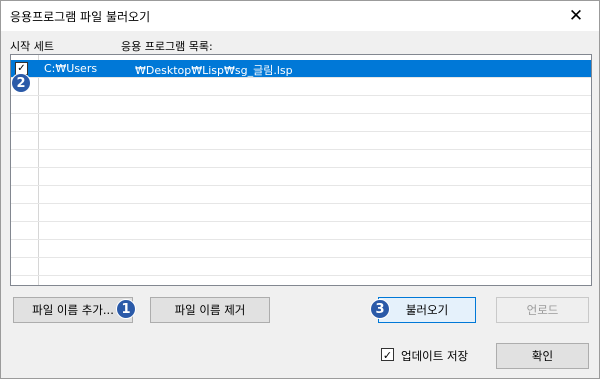 The width and height of the screenshot is (600, 379). What do you see at coordinates (301, 69) in the screenshot?
I see `list-item: ✓ C:₩Users ₩Desktop₩Lisp₩sg_글림.lsp` at bounding box center [301, 69].